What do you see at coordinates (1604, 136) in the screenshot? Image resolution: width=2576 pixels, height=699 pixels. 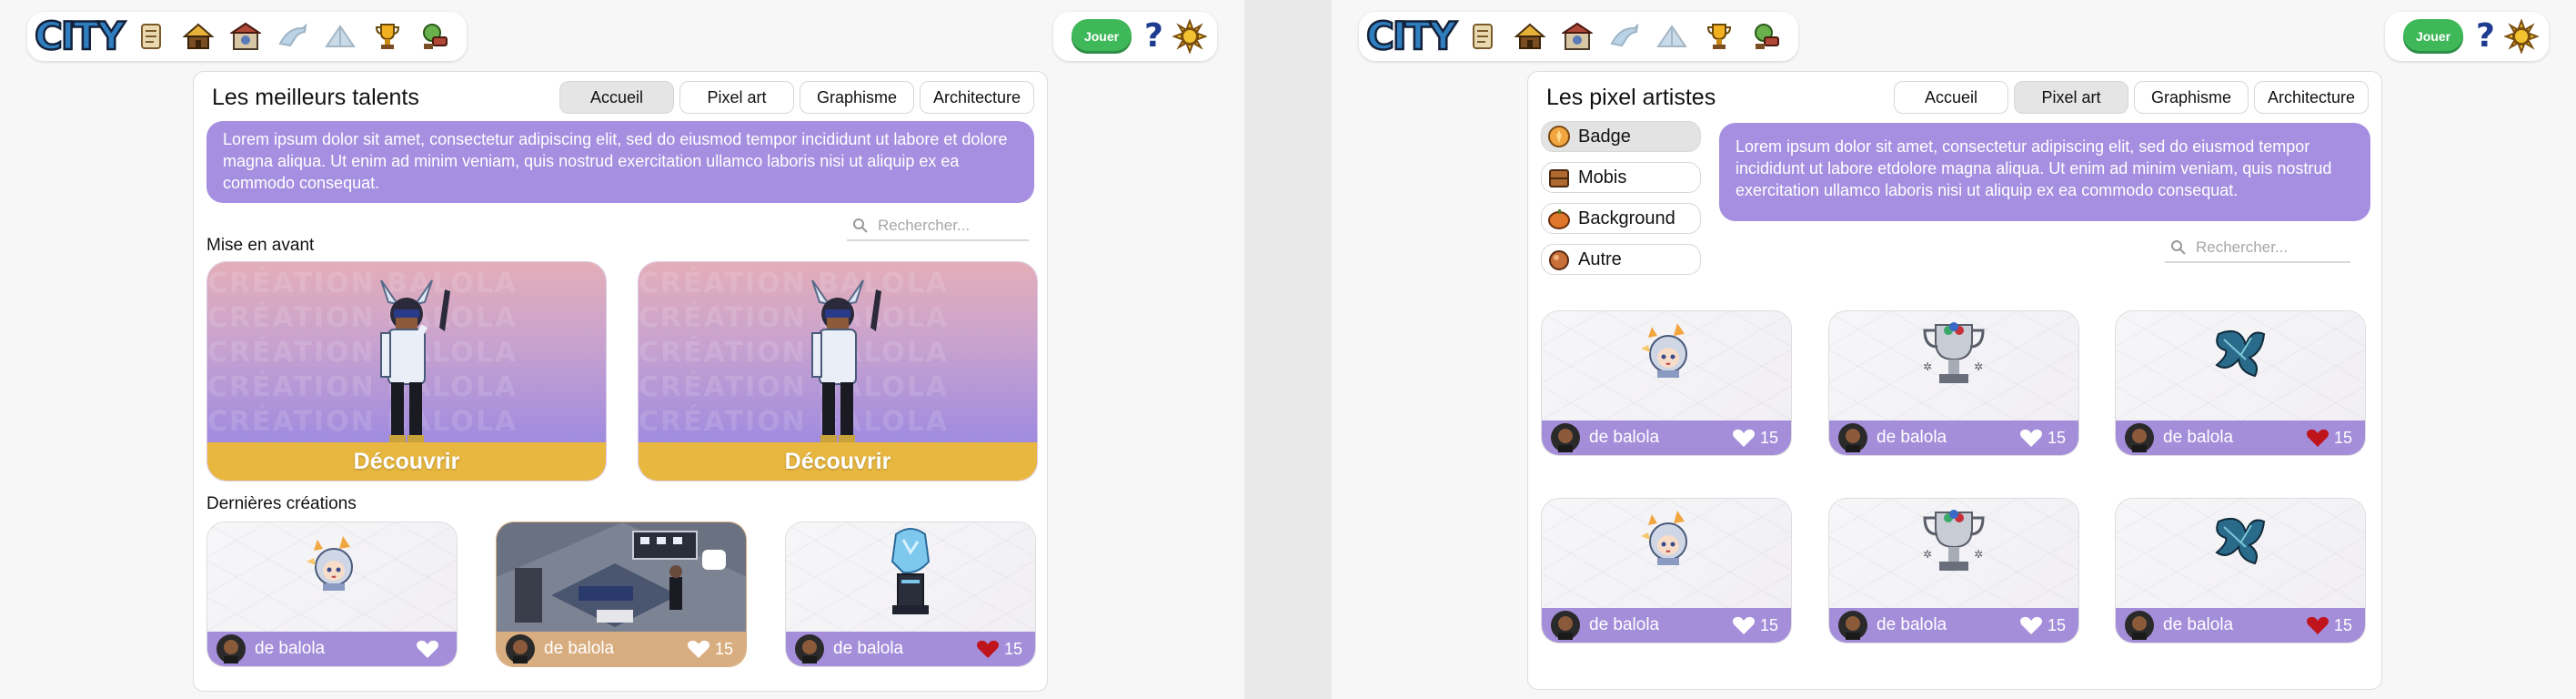 I see `filter-label: Badge` at bounding box center [1604, 136].